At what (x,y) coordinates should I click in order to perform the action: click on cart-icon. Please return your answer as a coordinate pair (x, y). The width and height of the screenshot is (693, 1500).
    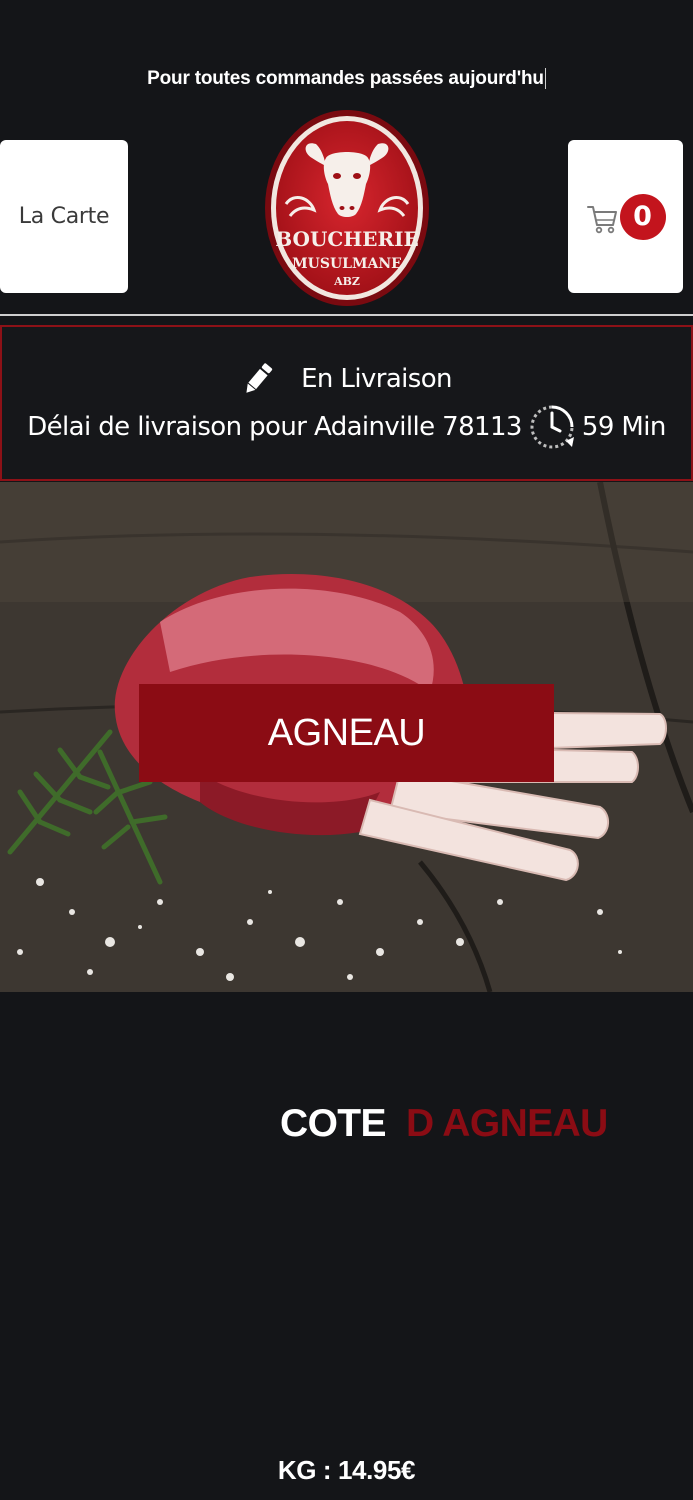
    Looking at the image, I should click on (601, 219).